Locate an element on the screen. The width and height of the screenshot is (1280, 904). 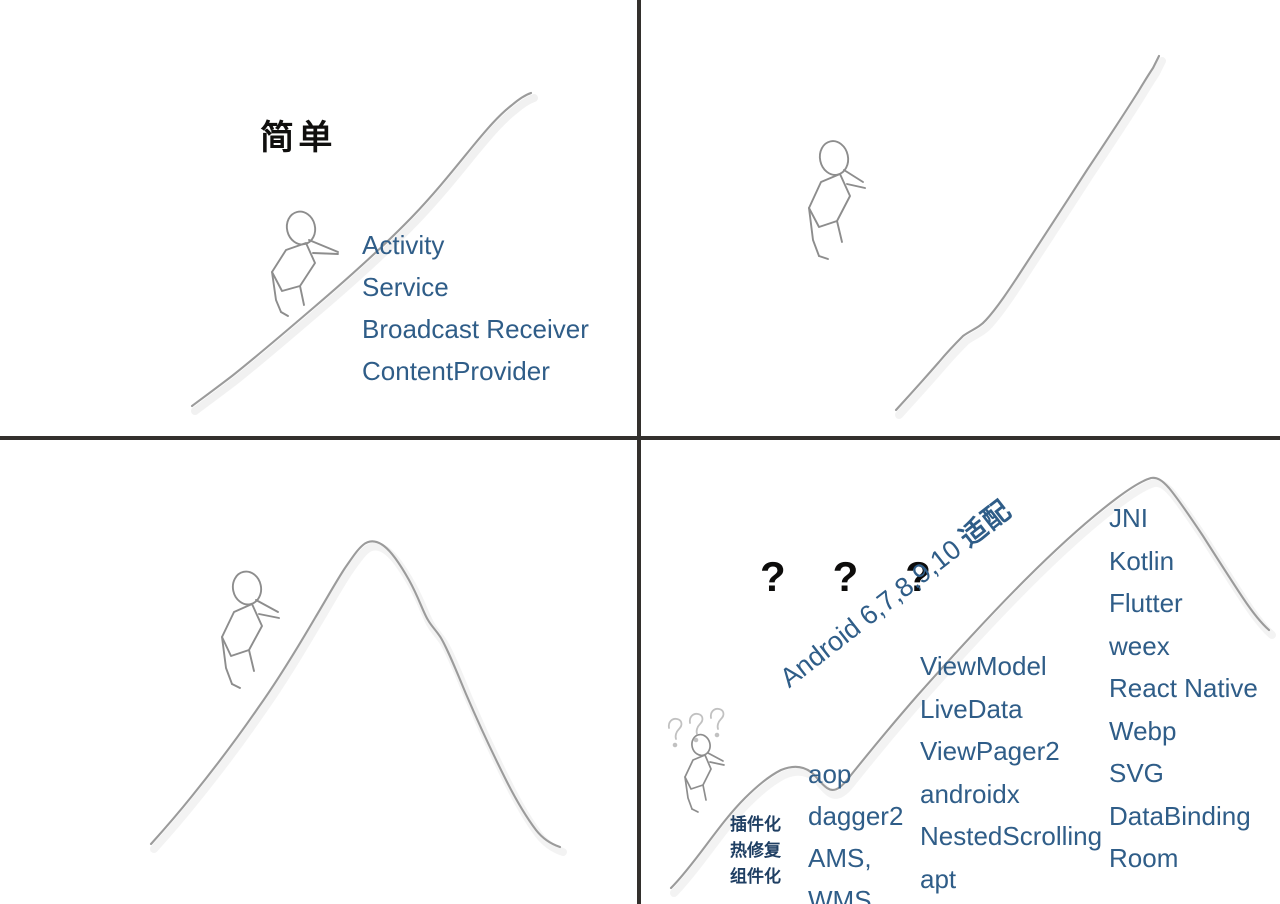
stick-figure-climber-small is located at coordinates (704, 773).